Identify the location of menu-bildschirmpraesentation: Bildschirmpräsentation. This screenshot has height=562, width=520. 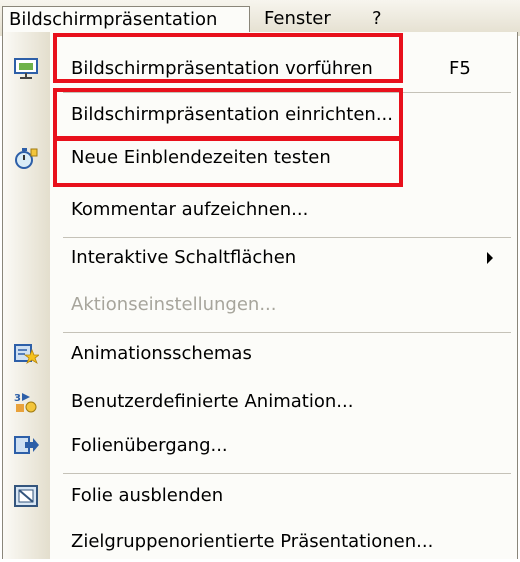
(126, 19).